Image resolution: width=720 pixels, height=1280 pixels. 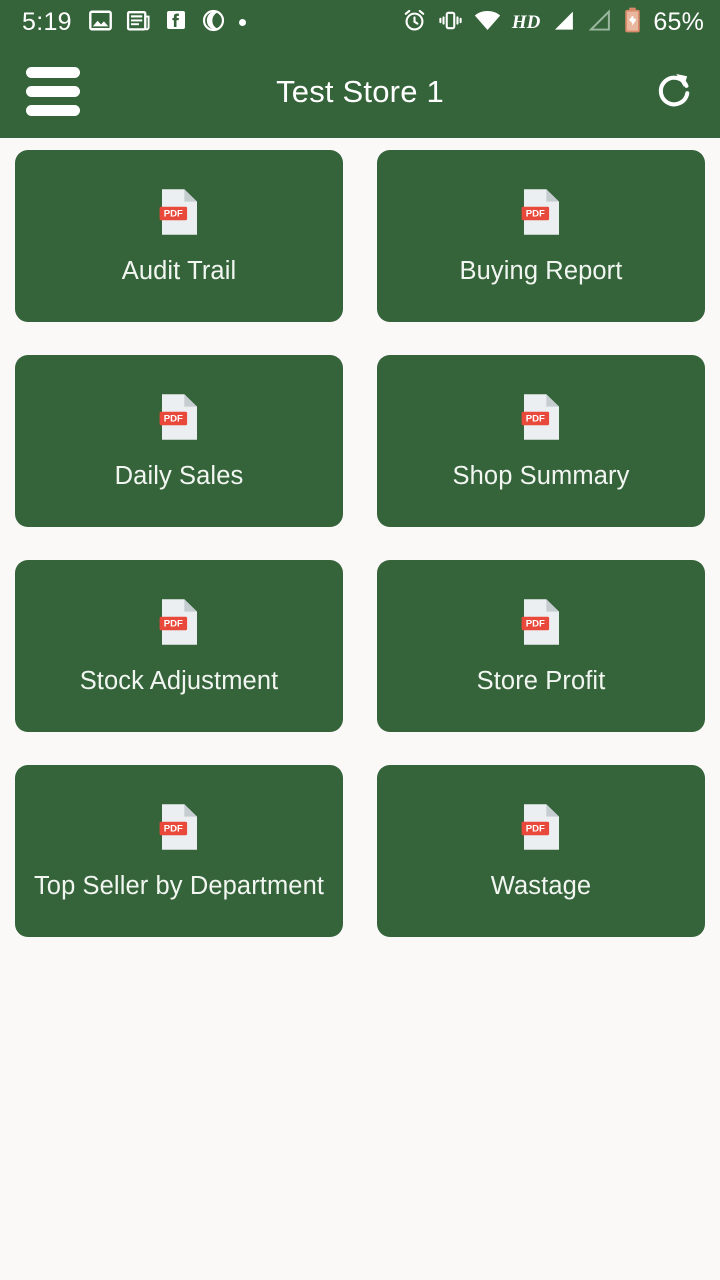 I want to click on report-card-stock-adjustment: PDF Stock Adjustment, so click(x=179, y=646).